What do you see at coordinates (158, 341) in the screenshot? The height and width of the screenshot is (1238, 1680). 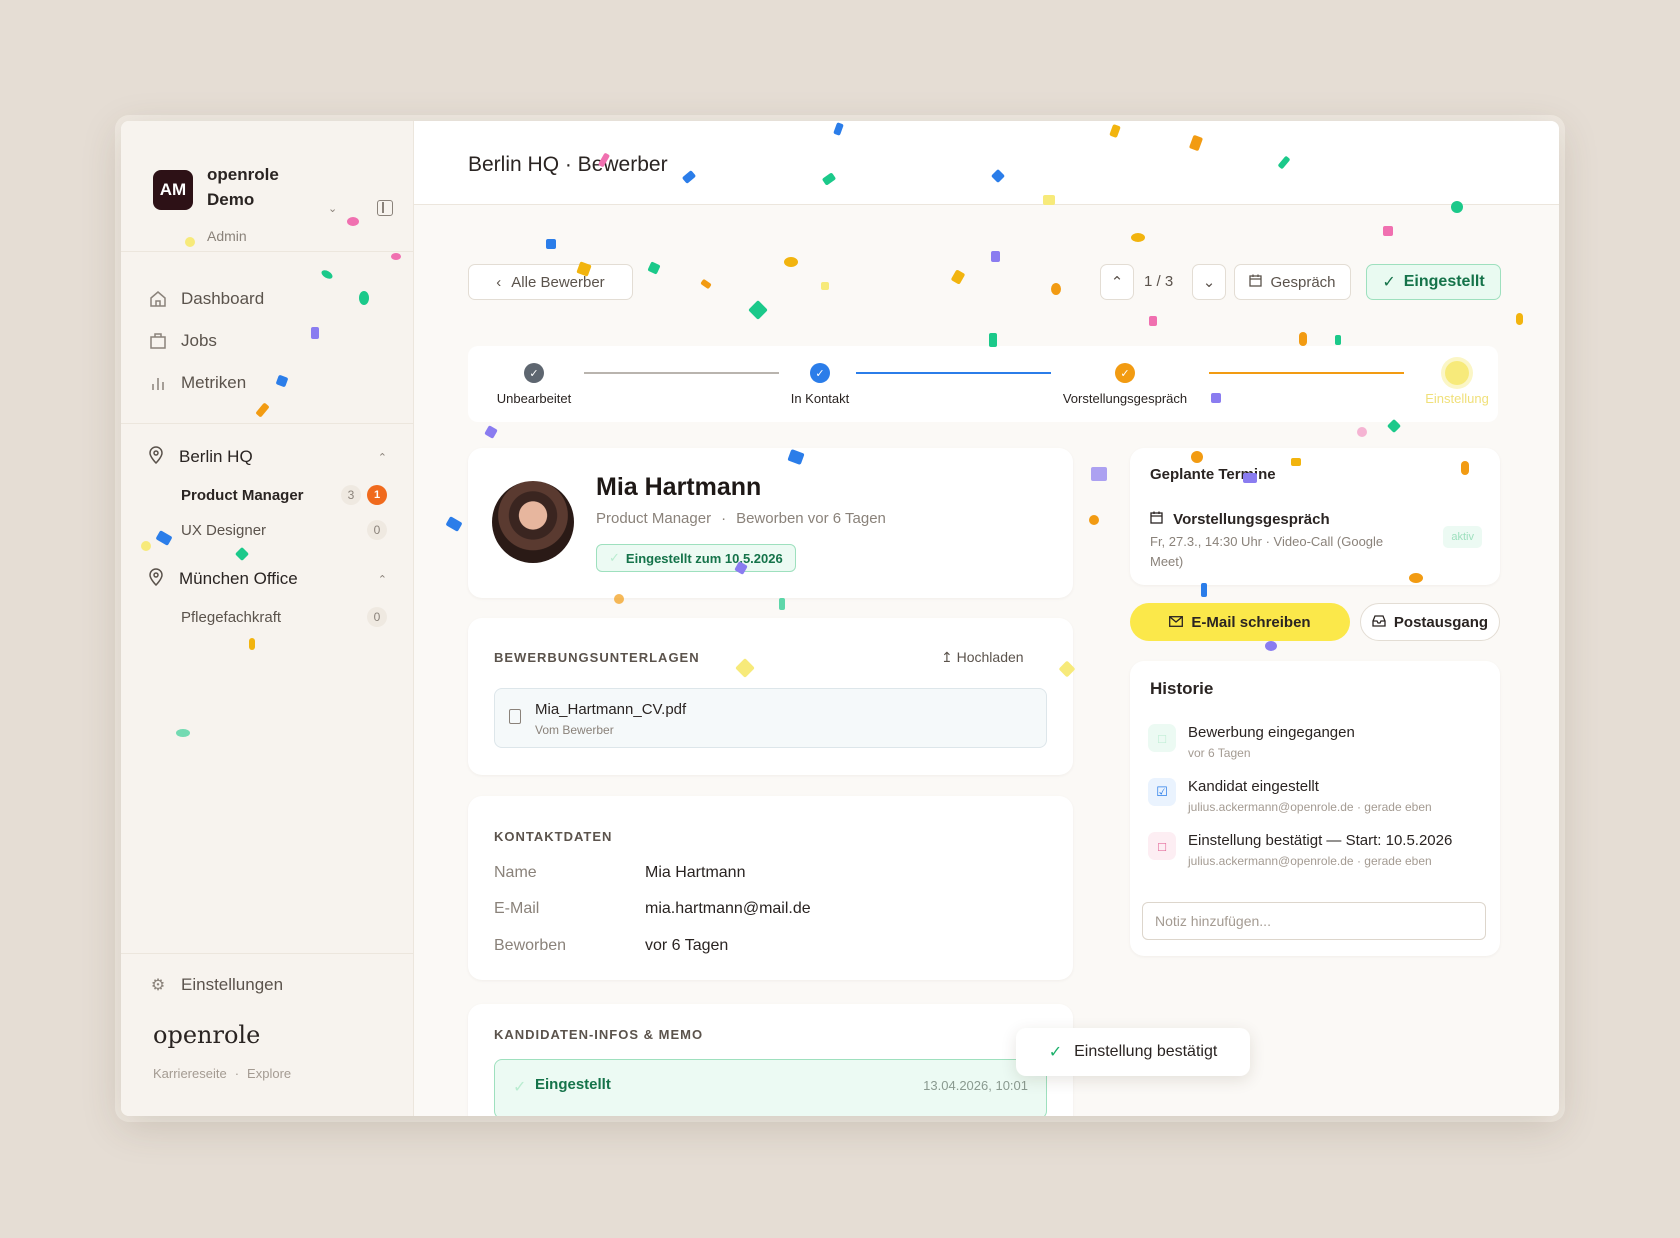 I see `briefcase-icon` at bounding box center [158, 341].